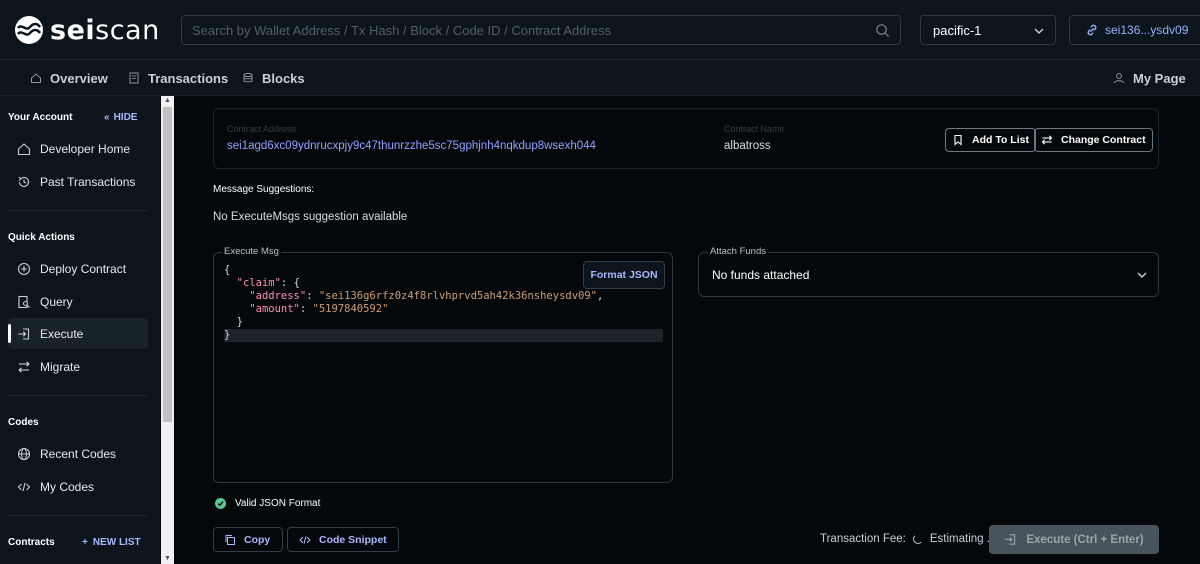 The height and width of the screenshot is (564, 1200). Describe the element at coordinates (1147, 30) in the screenshot. I see `wallet-address: sei136...ysdv09` at that location.